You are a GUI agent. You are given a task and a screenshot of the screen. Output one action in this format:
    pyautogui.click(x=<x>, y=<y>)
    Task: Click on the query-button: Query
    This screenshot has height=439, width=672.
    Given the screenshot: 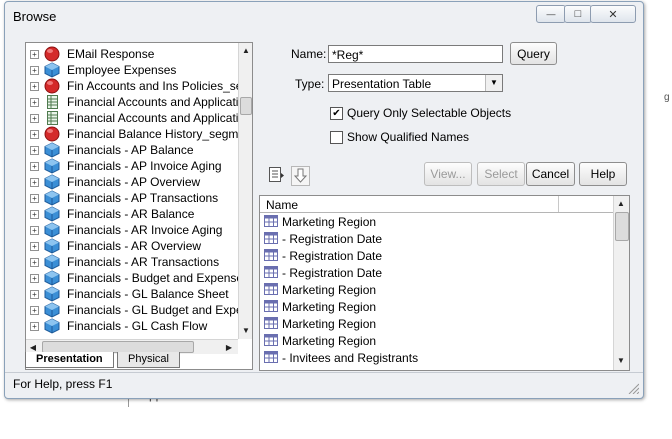 What is the action you would take?
    pyautogui.click(x=533, y=53)
    